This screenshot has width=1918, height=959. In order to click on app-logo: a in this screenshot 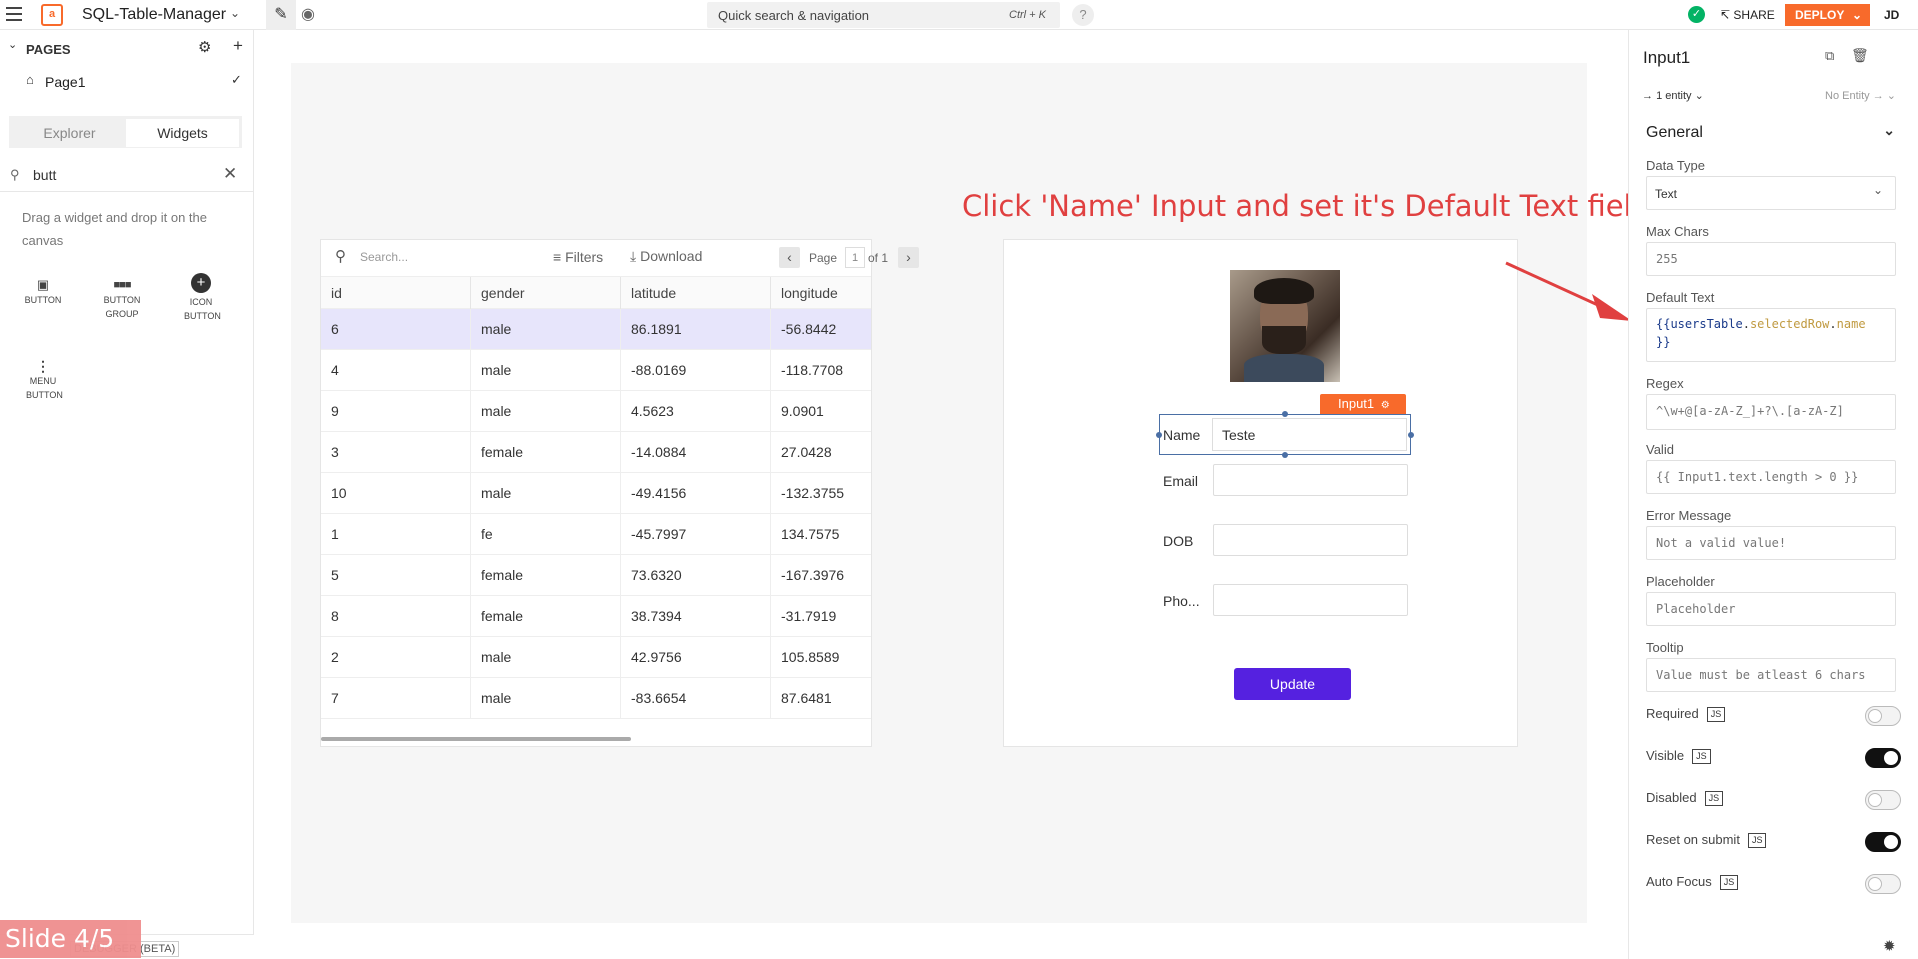, I will do `click(52, 15)`.